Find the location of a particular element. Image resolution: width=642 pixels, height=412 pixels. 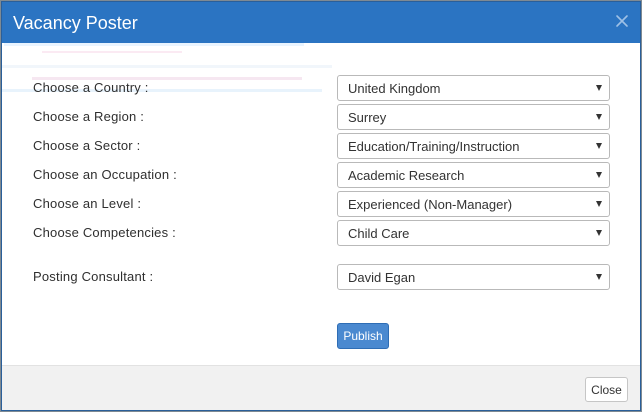

modal-title: Vacancy Poster is located at coordinates (75, 23).